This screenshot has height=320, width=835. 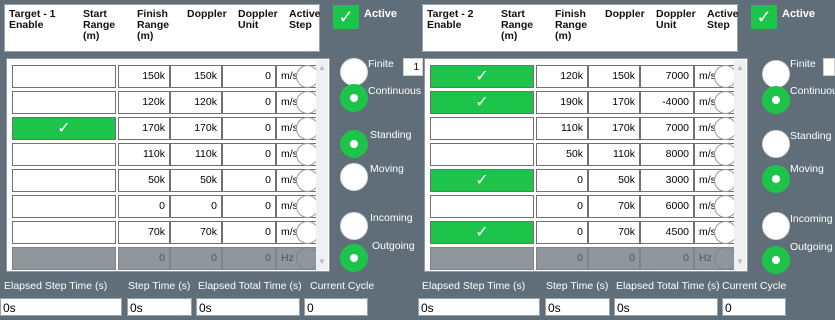 I want to click on doppler-field: 4500, so click(x=667, y=232).